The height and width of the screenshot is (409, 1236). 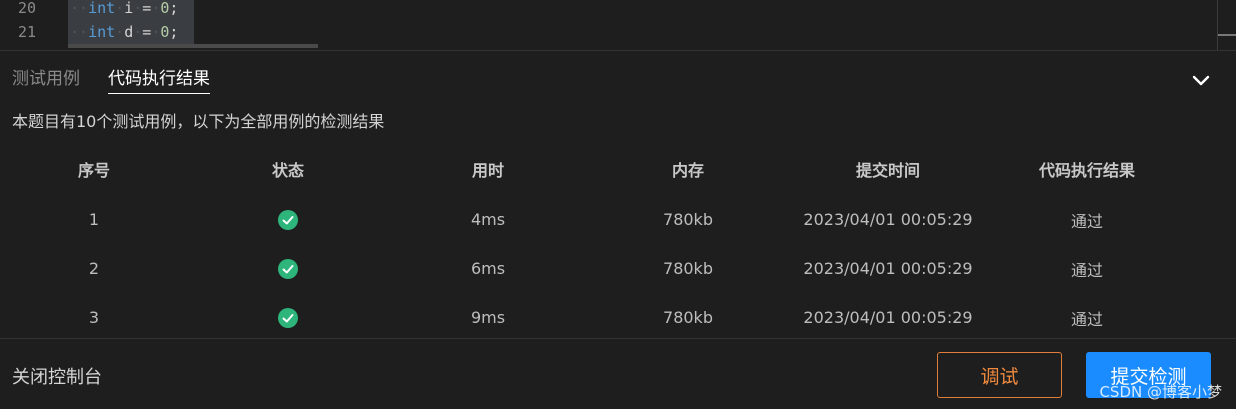 What do you see at coordinates (593, 317) in the screenshot?
I see `table-row: 3 9ms 780kb 2023/04/01 00:05:29 通过` at bounding box center [593, 317].